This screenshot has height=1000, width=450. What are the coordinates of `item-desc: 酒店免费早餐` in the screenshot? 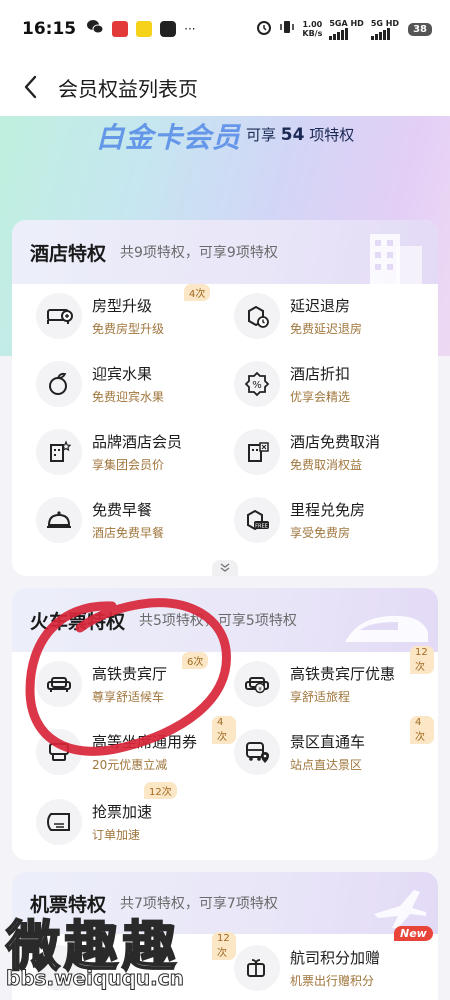 It's located at (128, 533).